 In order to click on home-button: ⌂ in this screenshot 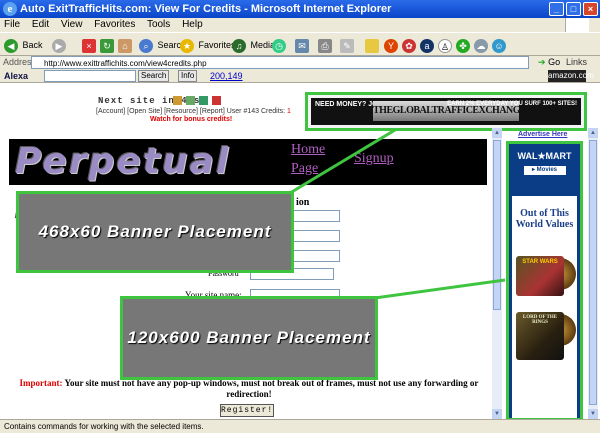, I will do `click(126, 45)`.